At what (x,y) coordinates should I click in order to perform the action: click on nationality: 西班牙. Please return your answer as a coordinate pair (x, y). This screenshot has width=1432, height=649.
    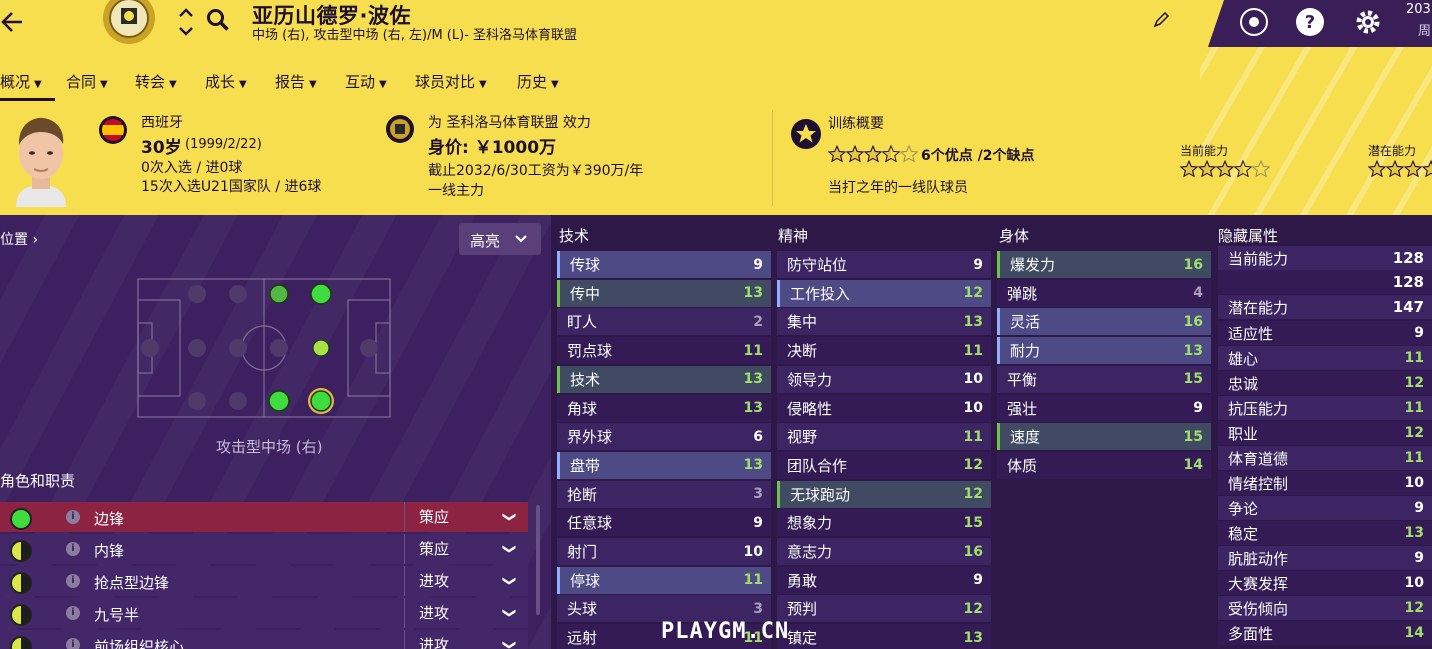
    Looking at the image, I should click on (162, 122).